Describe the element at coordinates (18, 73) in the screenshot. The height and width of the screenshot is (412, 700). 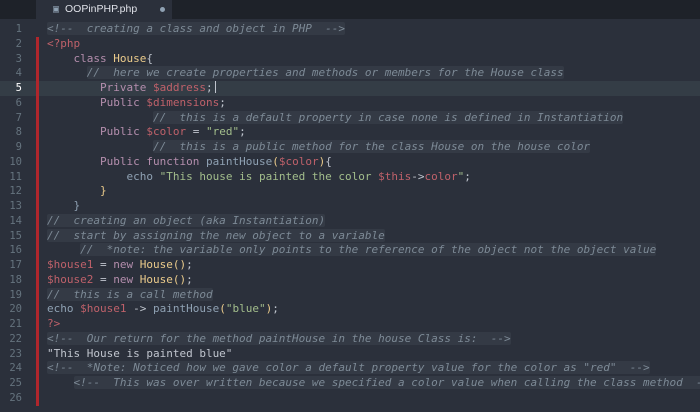
I see `line-number: 4` at that location.